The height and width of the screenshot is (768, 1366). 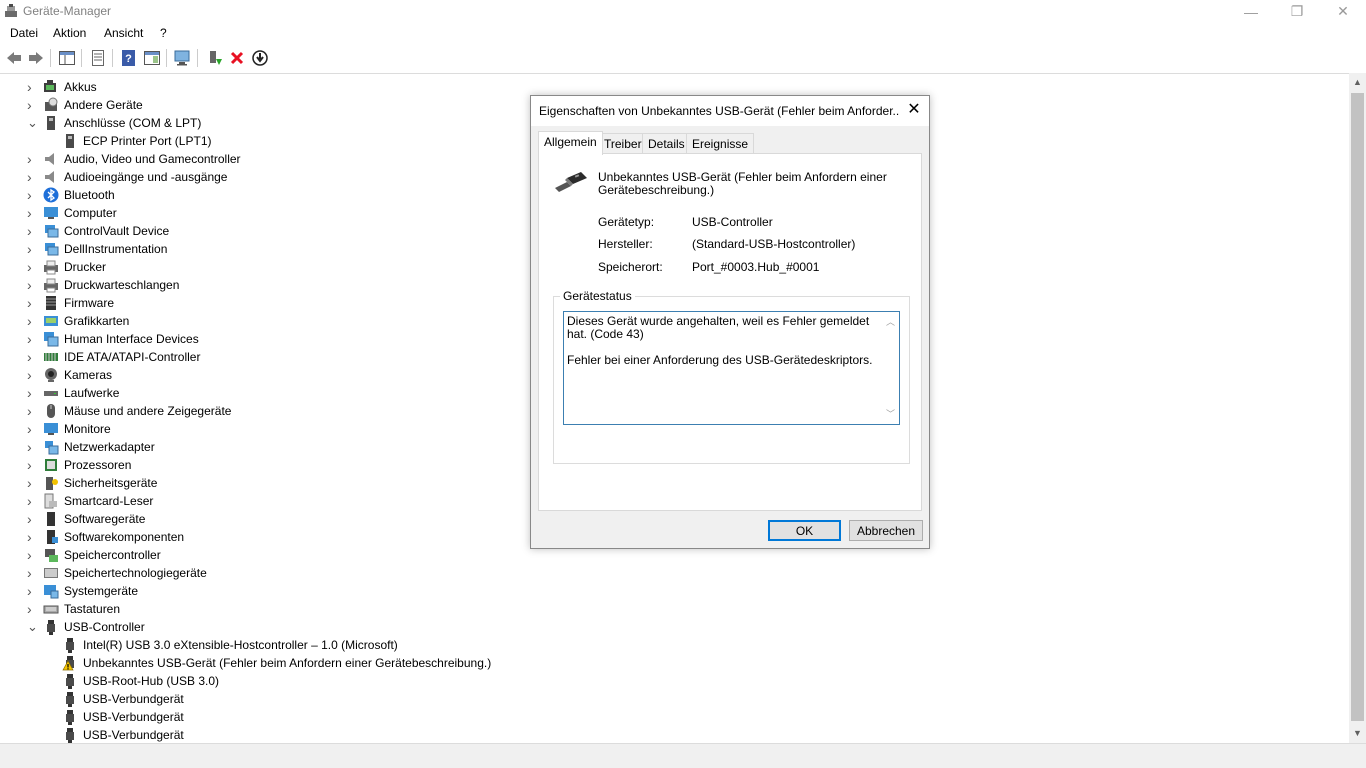 What do you see at coordinates (67, 58) in the screenshot?
I see `show-hide-console-tree-icon` at bounding box center [67, 58].